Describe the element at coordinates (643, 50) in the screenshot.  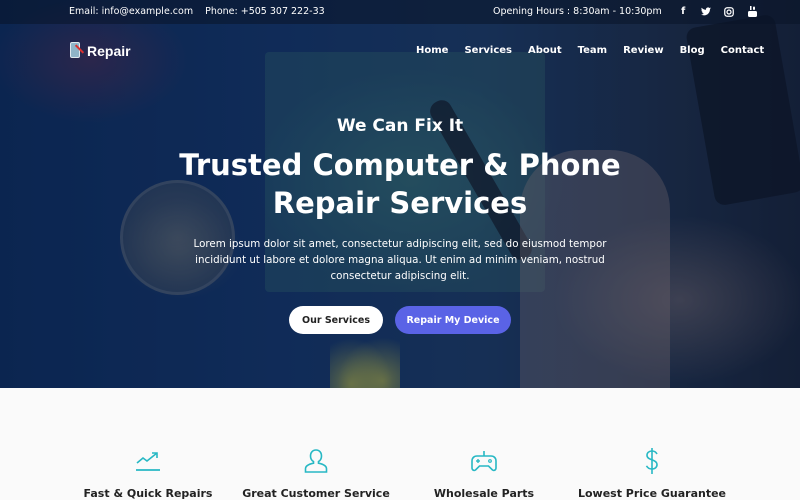
I see `nav-review: Review` at that location.